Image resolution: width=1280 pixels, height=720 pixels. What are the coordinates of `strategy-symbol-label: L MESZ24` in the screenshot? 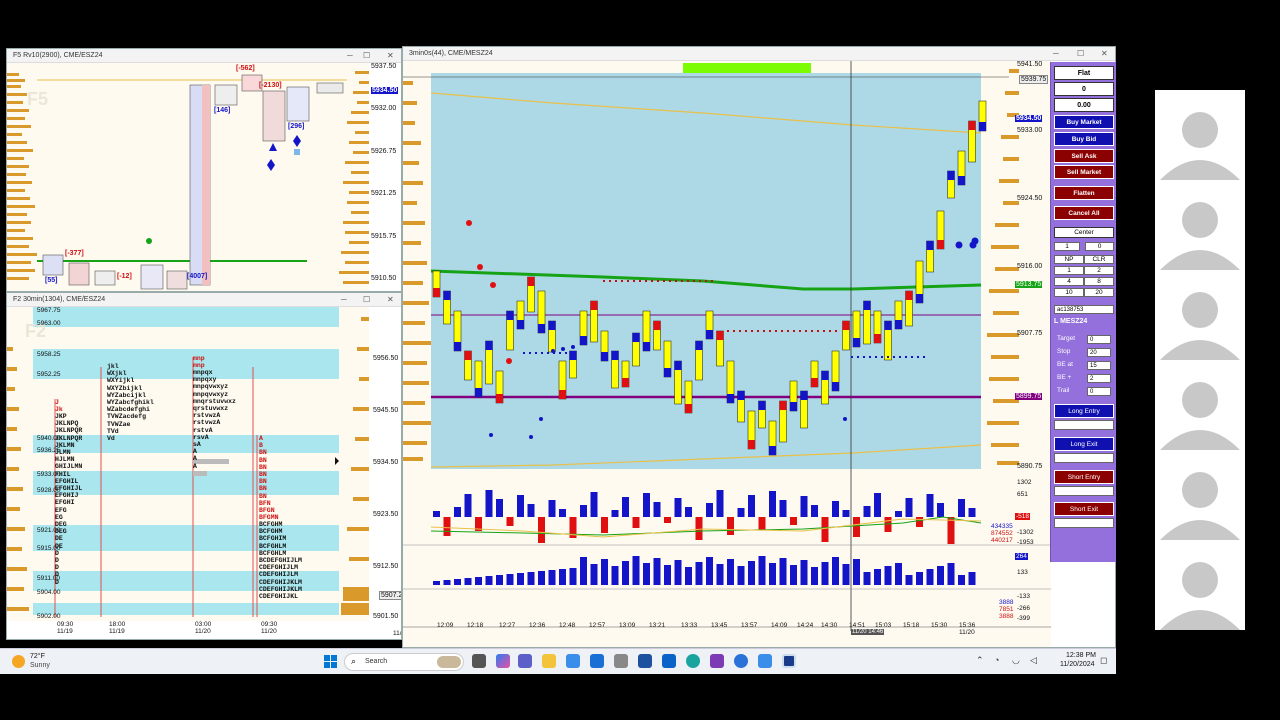 It's located at (1071, 321).